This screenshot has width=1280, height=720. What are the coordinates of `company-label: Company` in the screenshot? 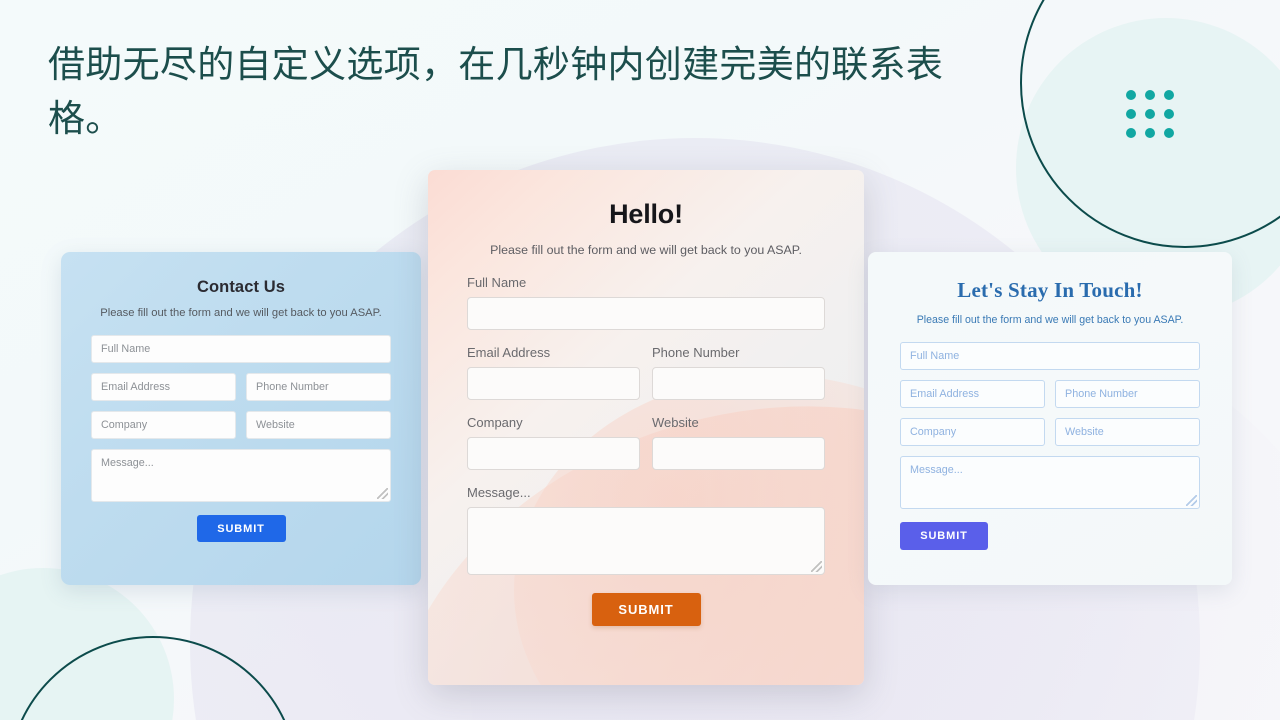 It's located at (495, 422).